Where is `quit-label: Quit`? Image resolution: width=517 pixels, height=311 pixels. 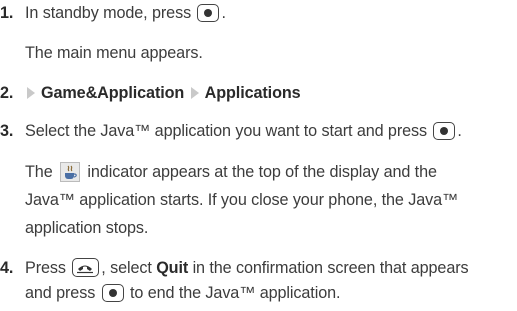
quit-label: Quit is located at coordinates (172, 268).